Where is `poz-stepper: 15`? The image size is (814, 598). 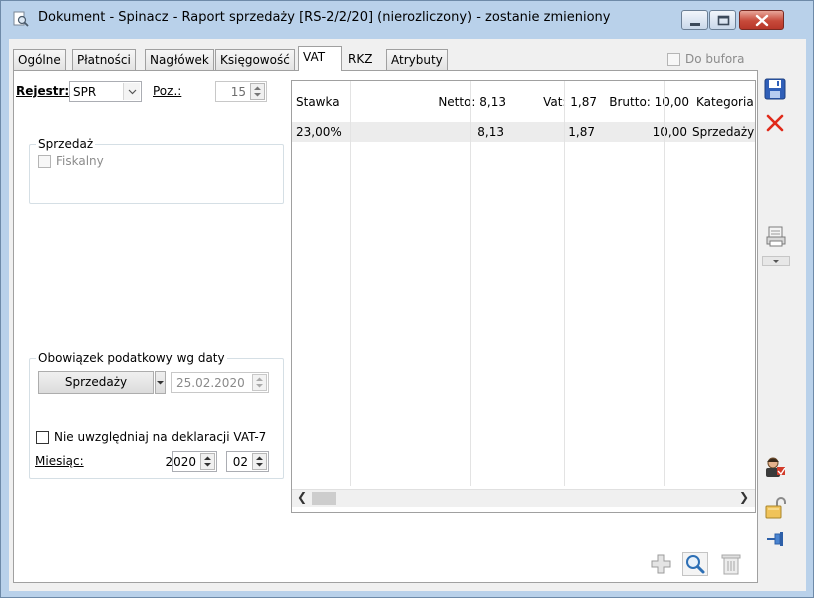
poz-stepper: 15 is located at coordinates (241, 91).